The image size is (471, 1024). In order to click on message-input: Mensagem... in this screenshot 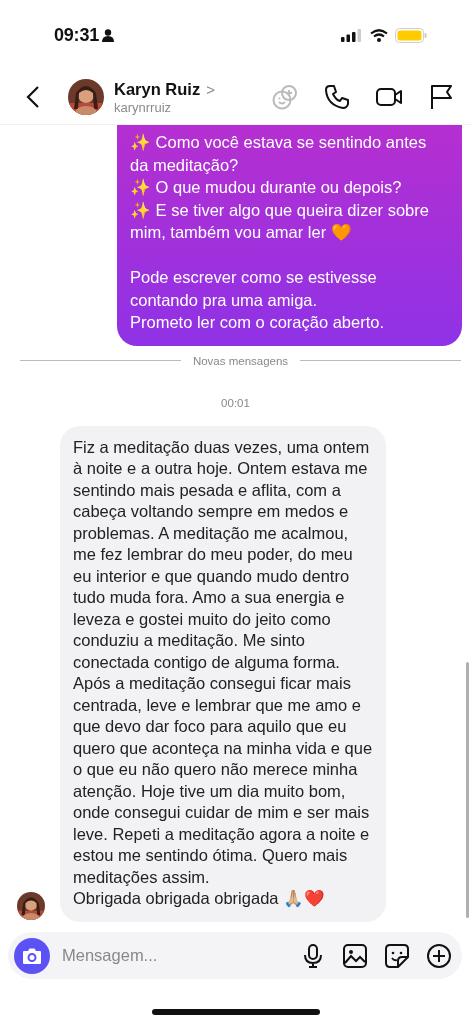, I will do `click(180, 955)`.